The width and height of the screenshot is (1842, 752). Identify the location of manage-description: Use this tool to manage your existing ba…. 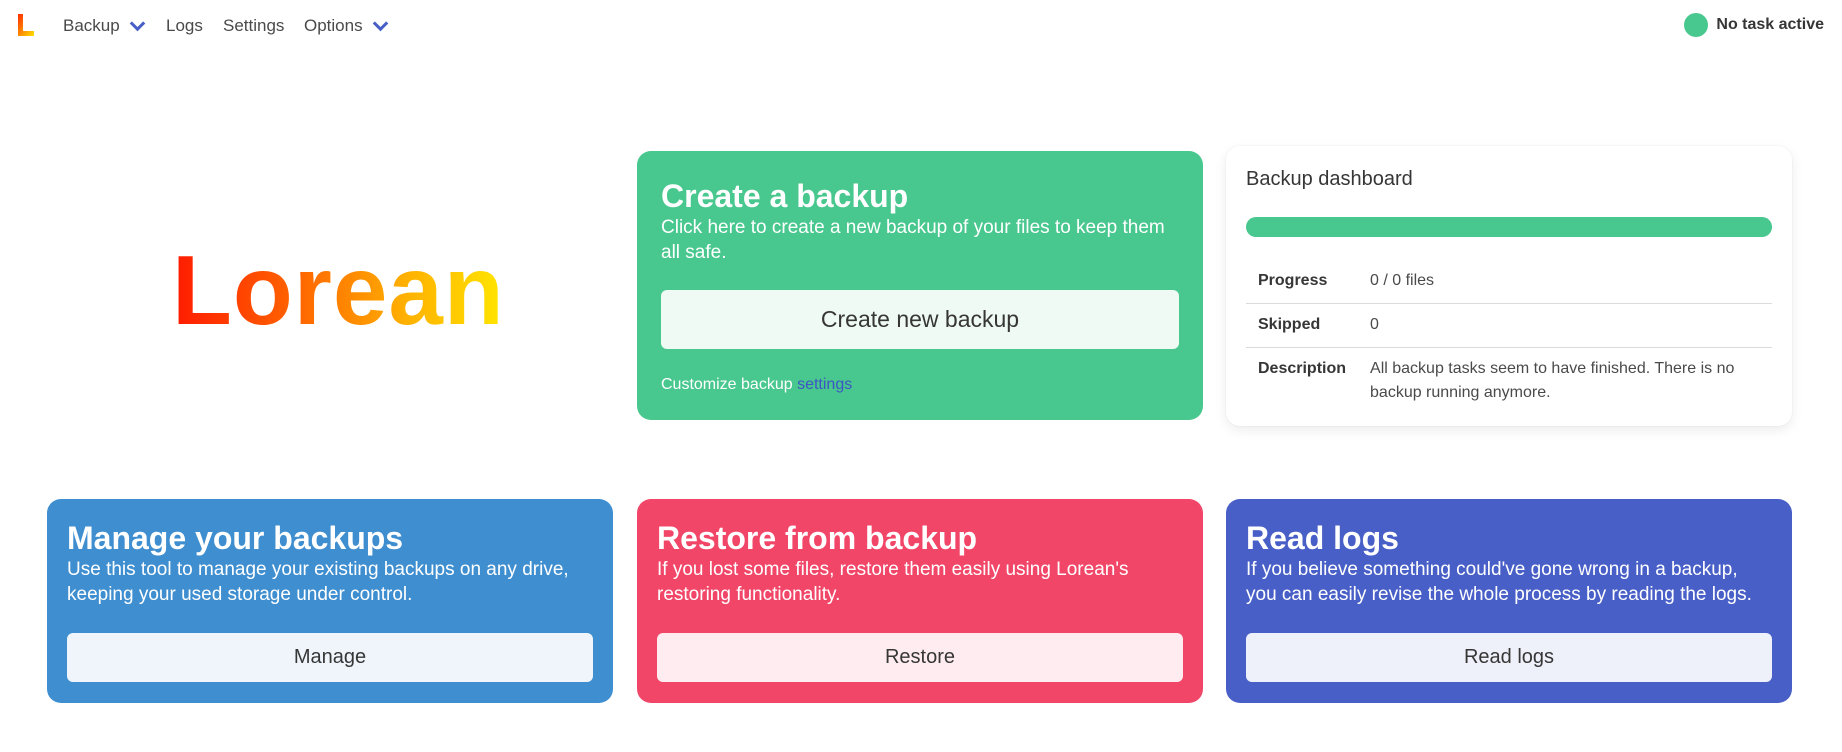
(318, 582).